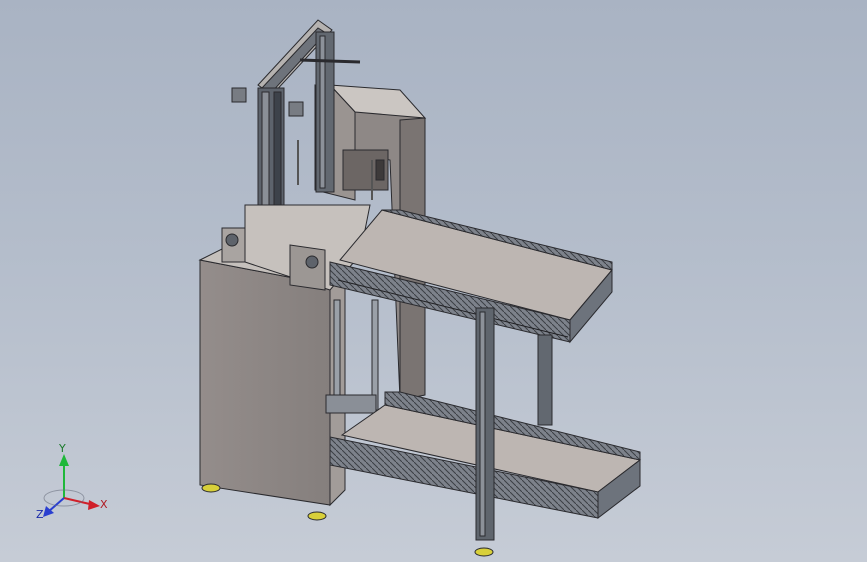  I want to click on front-post, so click(485, 424).